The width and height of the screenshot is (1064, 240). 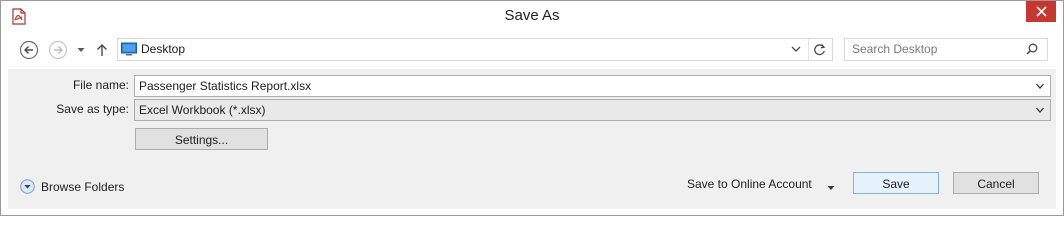 I want to click on close-icon, so click(x=1041, y=11).